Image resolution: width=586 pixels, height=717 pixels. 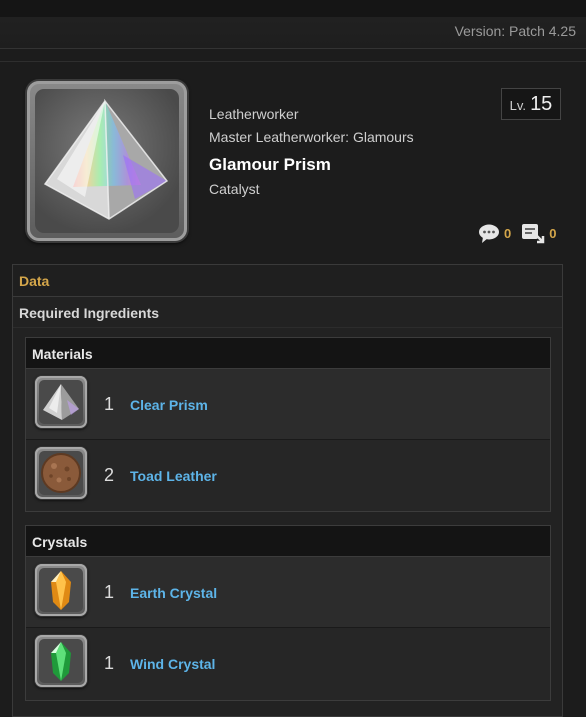 I want to click on item-name: Glamour Prism, so click(x=270, y=164).